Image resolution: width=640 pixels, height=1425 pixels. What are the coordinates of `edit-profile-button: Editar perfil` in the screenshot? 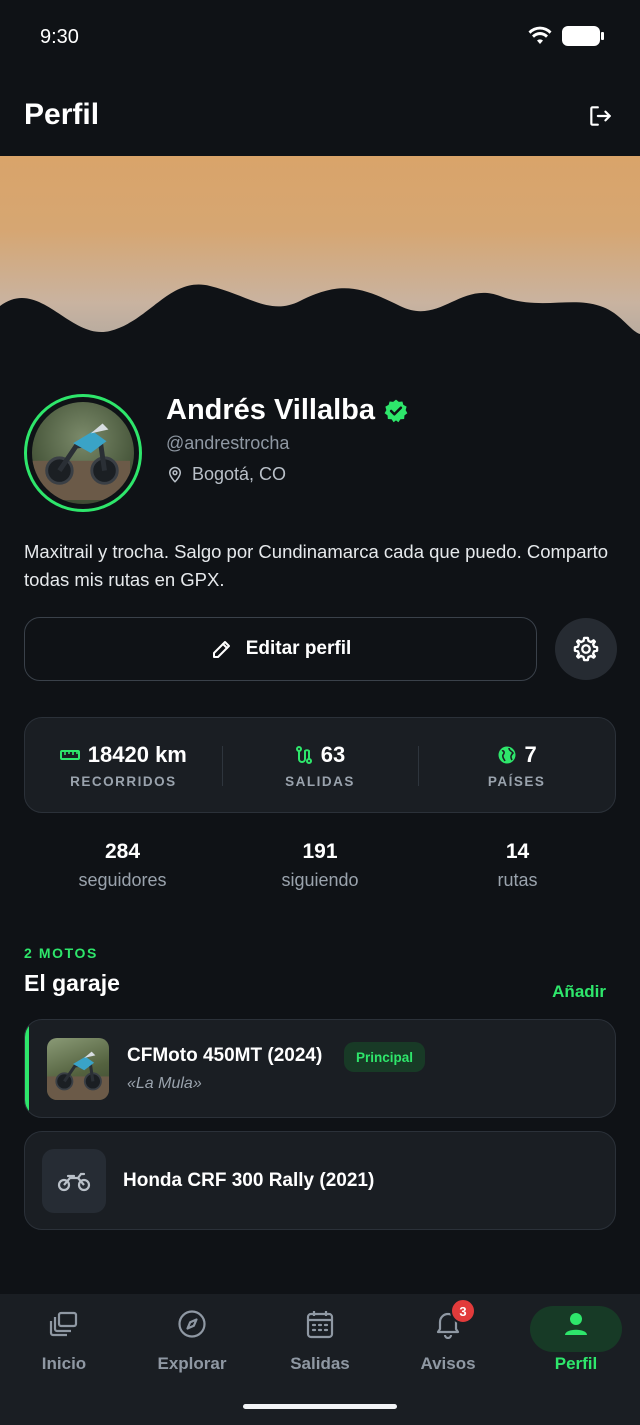 It's located at (280, 649).